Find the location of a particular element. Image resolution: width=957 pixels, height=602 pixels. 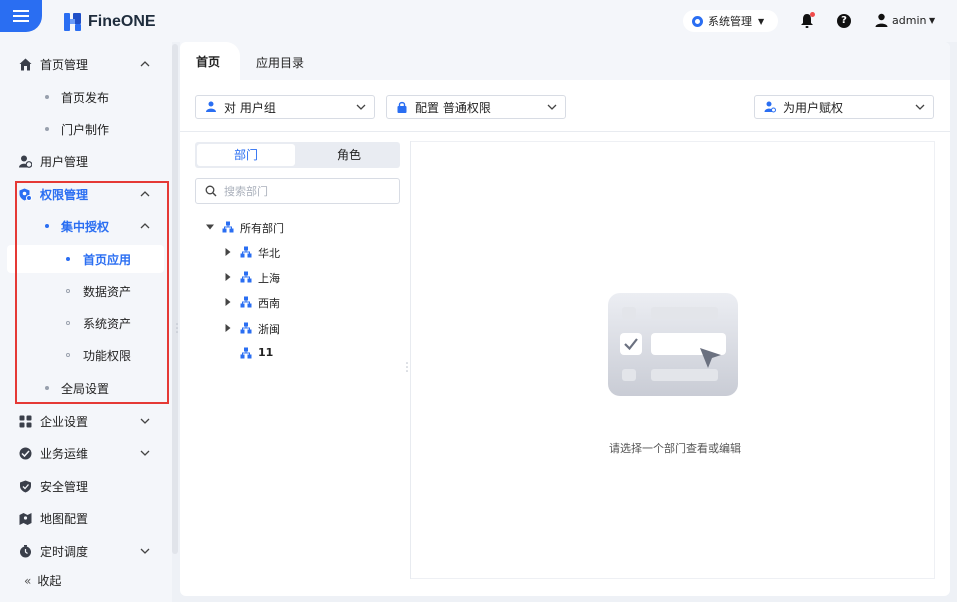

tree-node-department: 西南 is located at coordinates (309, 302).